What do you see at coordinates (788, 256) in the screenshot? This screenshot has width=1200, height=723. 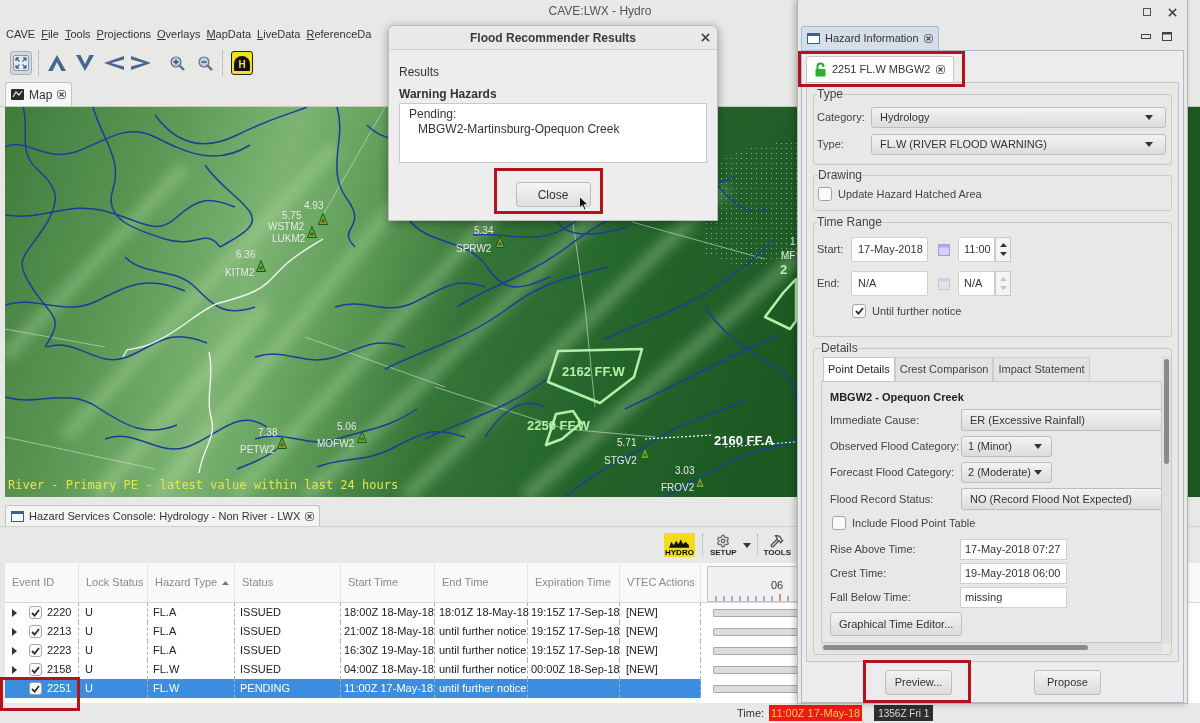 I see `gauge-label: MF` at bounding box center [788, 256].